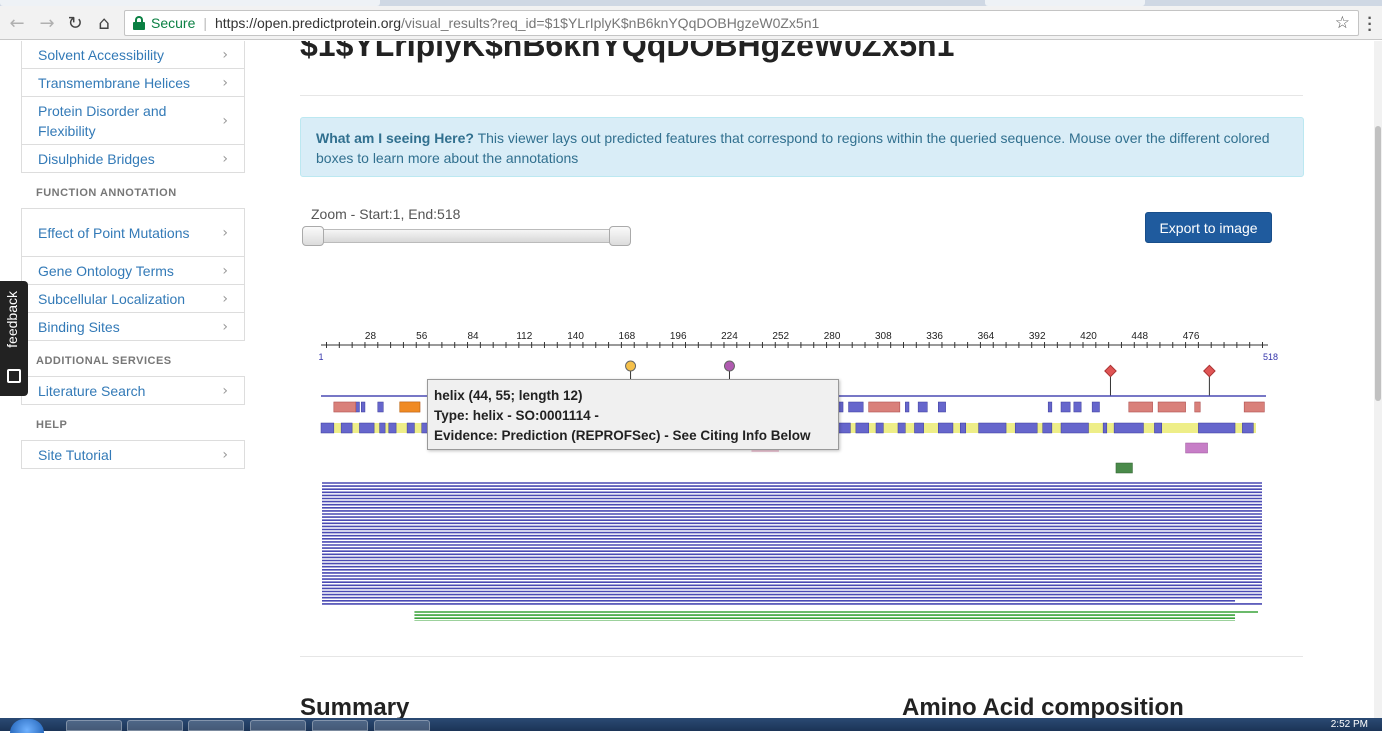  Describe the element at coordinates (133, 327) in the screenshot. I see `sidebar-item-binding-sites: Binding Sites ›` at that location.